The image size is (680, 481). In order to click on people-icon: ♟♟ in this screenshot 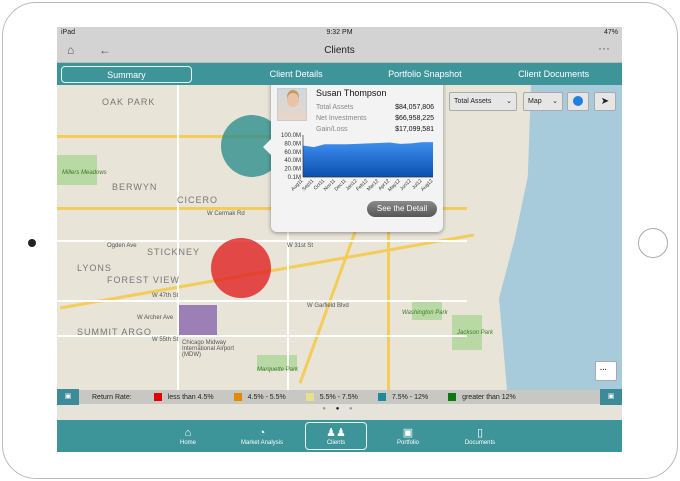, I will do `click(336, 432)`.